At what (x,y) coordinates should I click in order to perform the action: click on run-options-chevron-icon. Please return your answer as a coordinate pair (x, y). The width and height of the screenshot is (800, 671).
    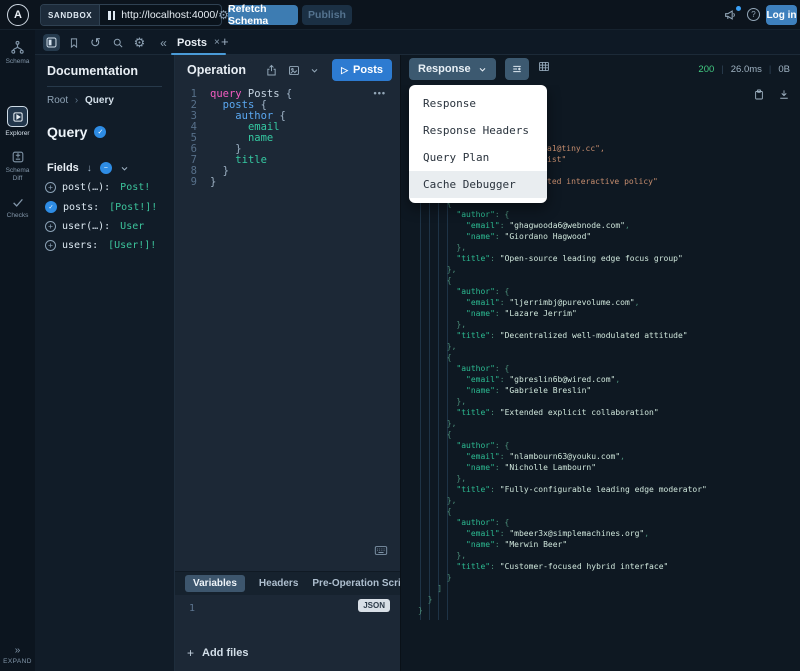
    Looking at the image, I should click on (314, 70).